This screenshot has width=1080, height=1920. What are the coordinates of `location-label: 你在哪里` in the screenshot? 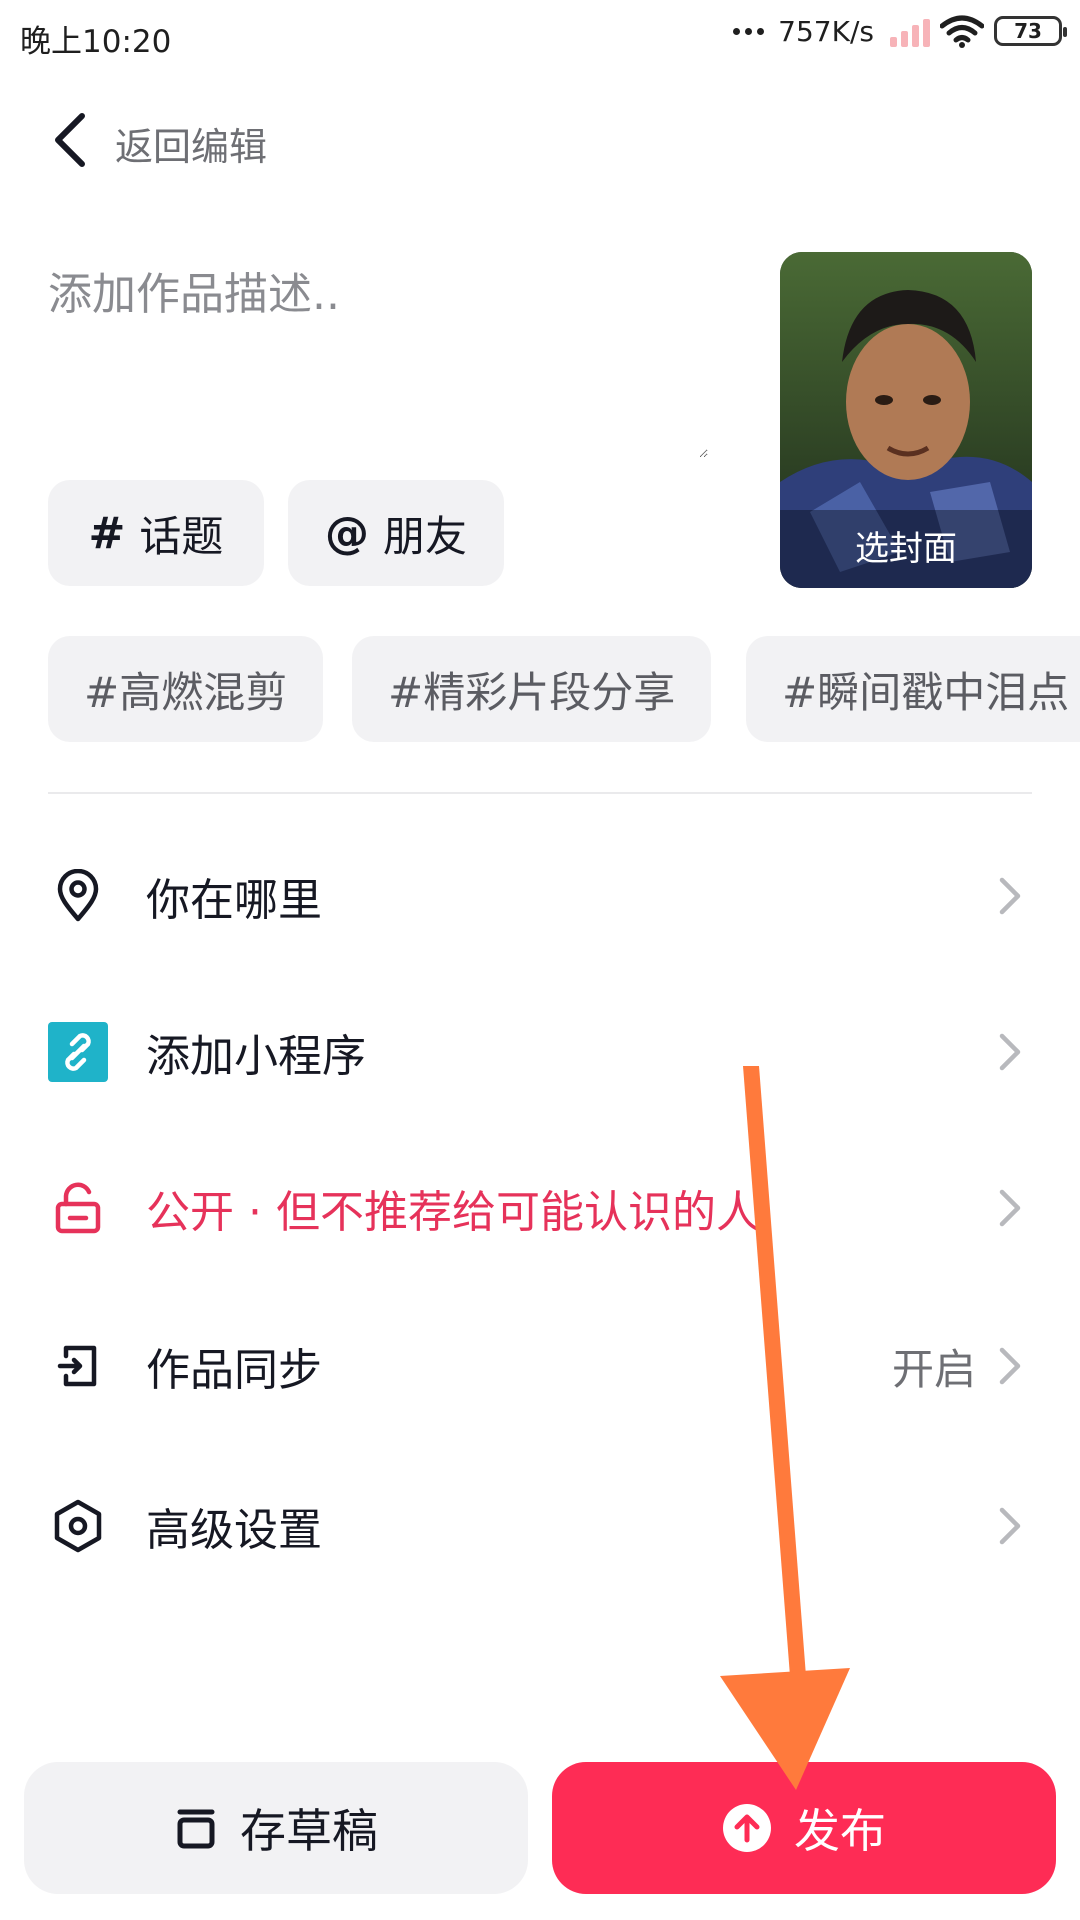 It's located at (234, 900).